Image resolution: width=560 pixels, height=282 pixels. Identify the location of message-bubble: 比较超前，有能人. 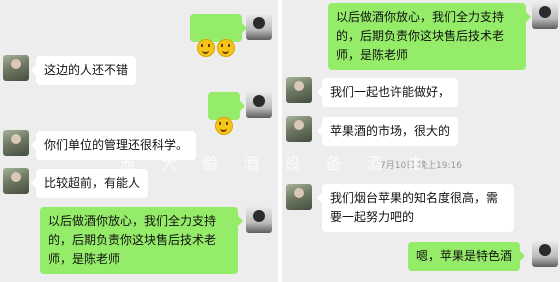
(89, 183).